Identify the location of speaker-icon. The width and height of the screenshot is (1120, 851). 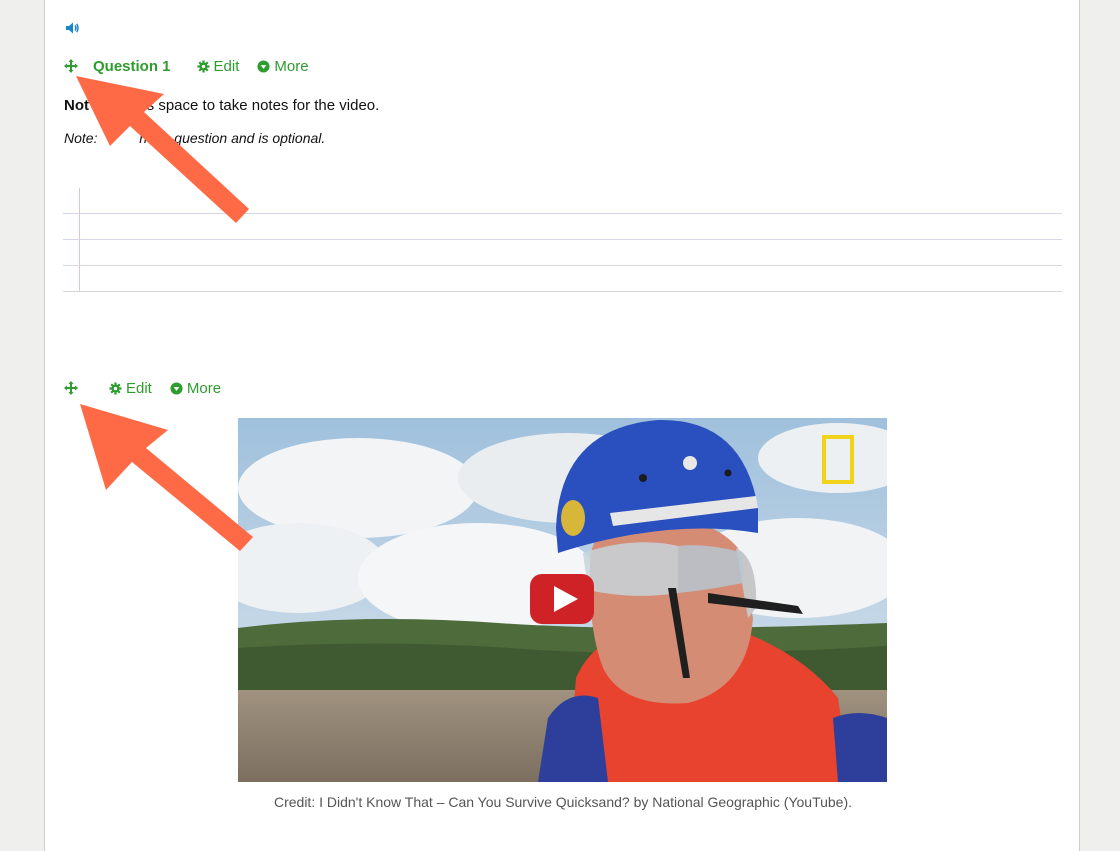
(72, 28).